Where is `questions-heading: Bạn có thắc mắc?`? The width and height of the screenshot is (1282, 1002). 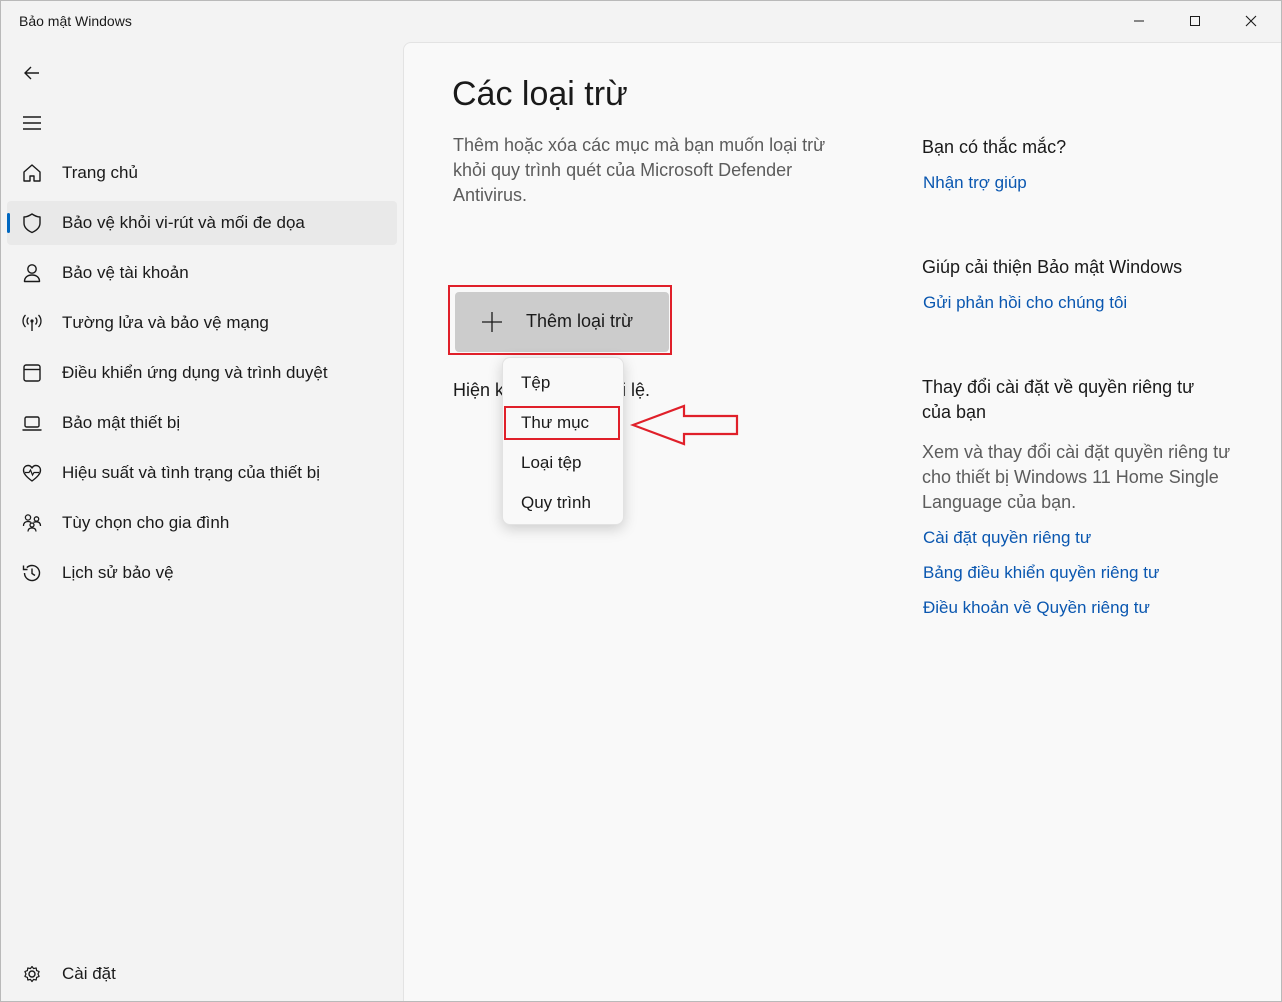 questions-heading: Bạn có thắc mắc? is located at coordinates (994, 147).